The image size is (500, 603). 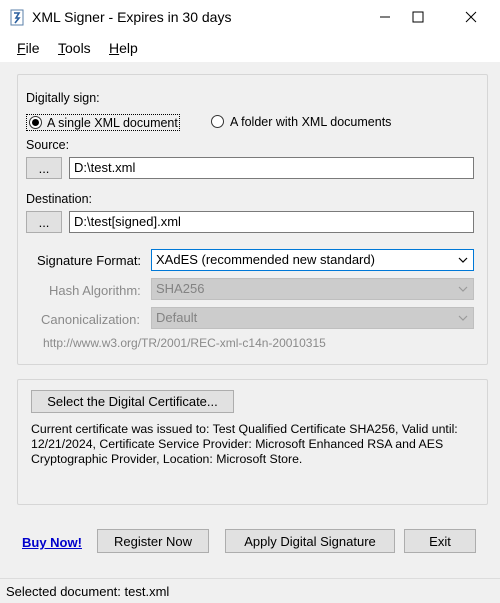 I want to click on canonicalization-select: Default, so click(x=312, y=318).